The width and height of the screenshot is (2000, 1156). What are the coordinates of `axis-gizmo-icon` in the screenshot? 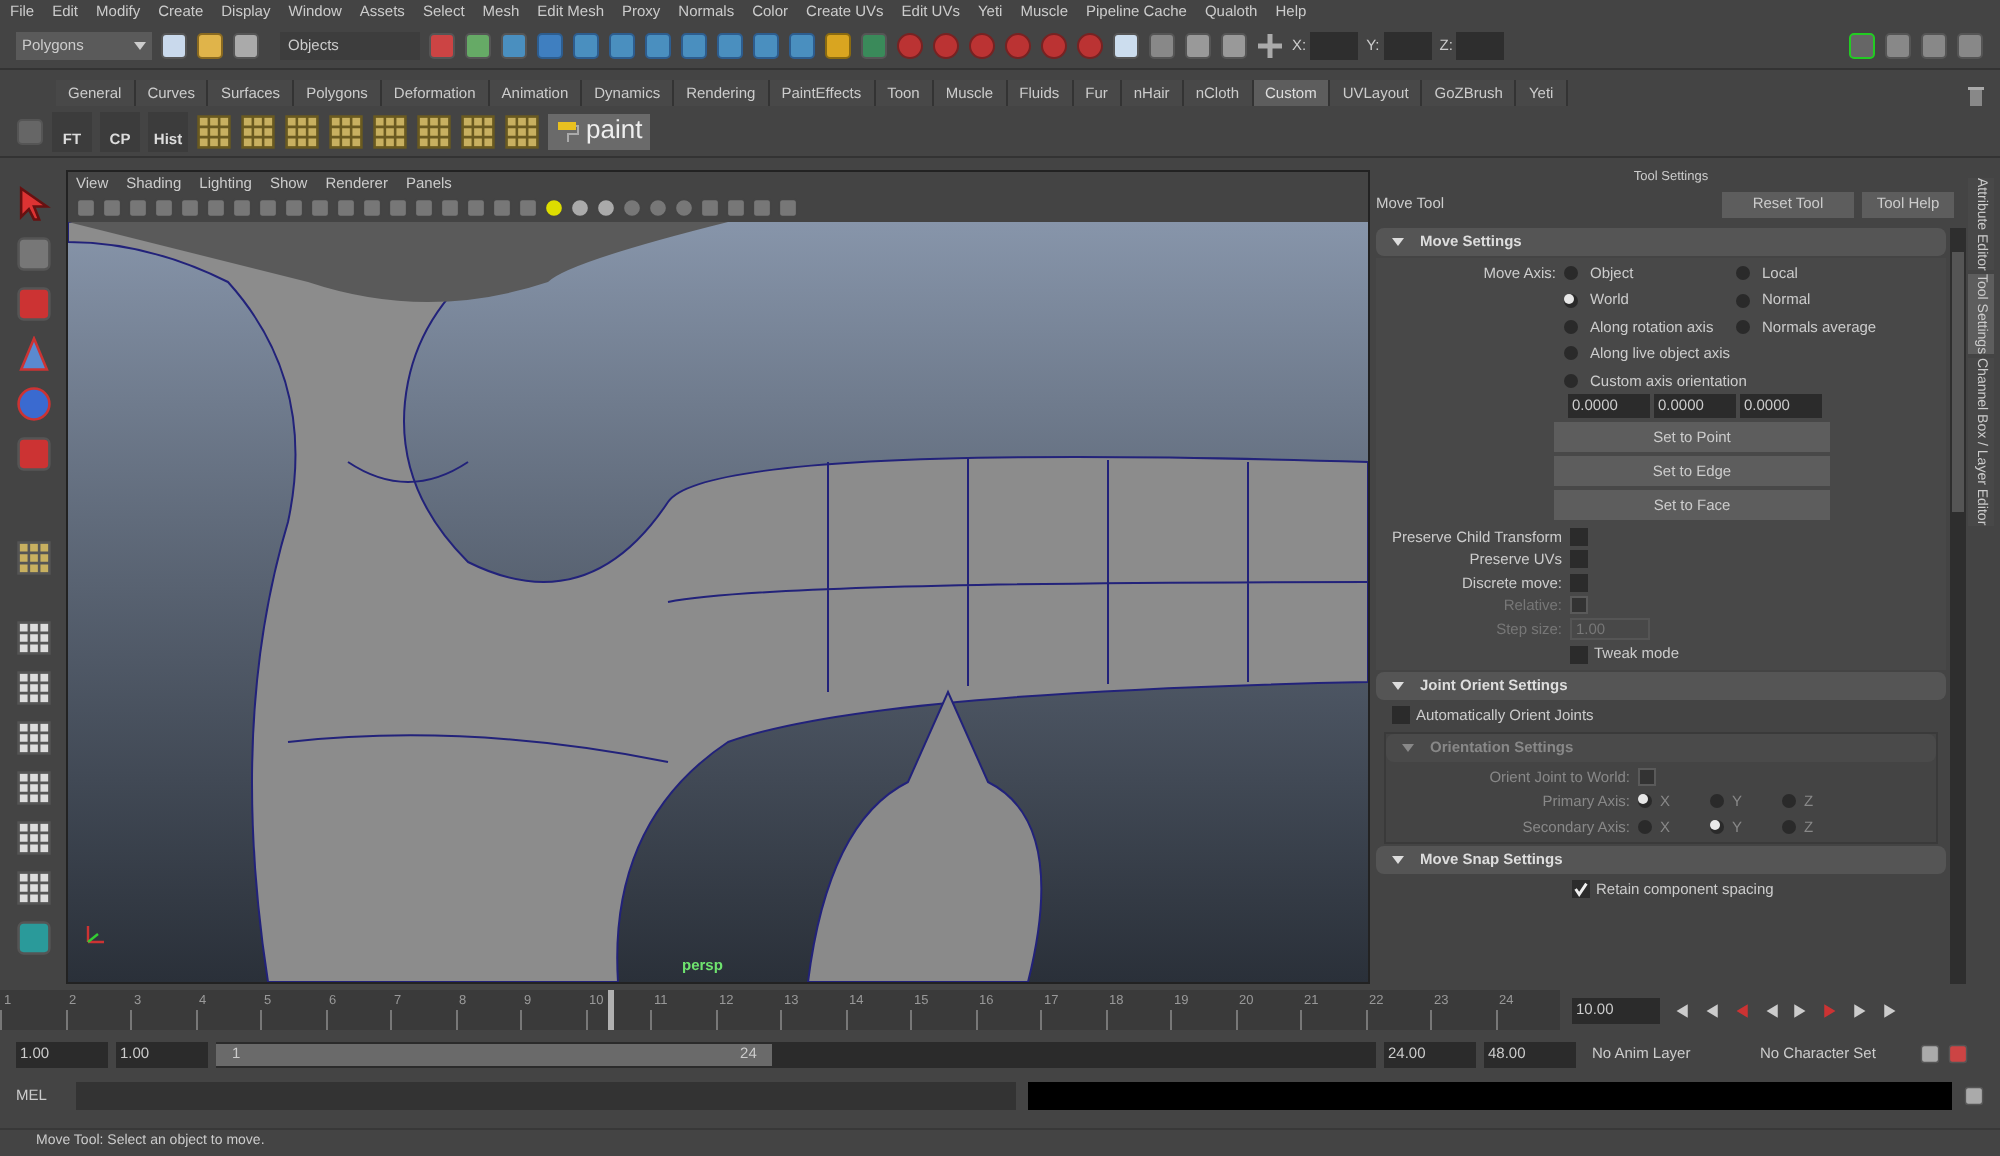 It's located at (96, 934).